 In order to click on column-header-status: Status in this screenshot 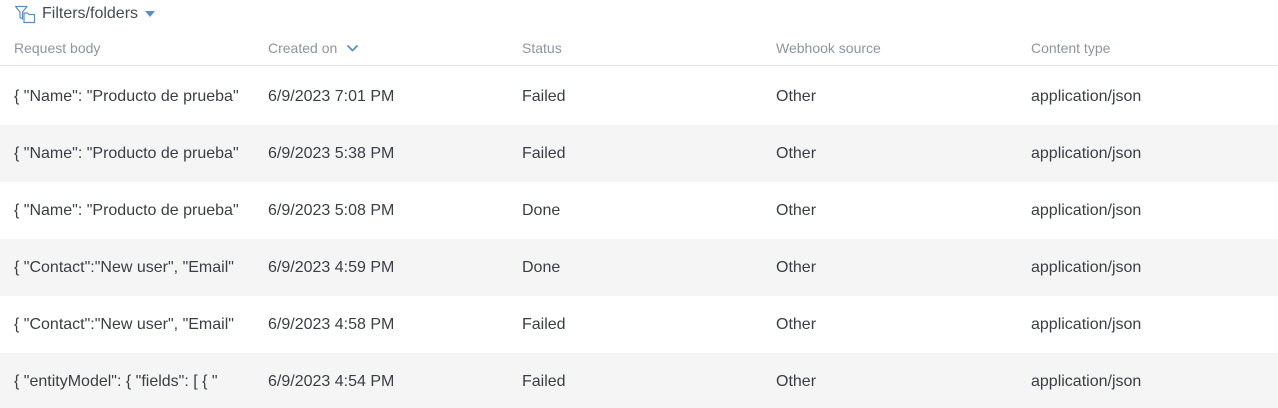, I will do `click(542, 48)`.